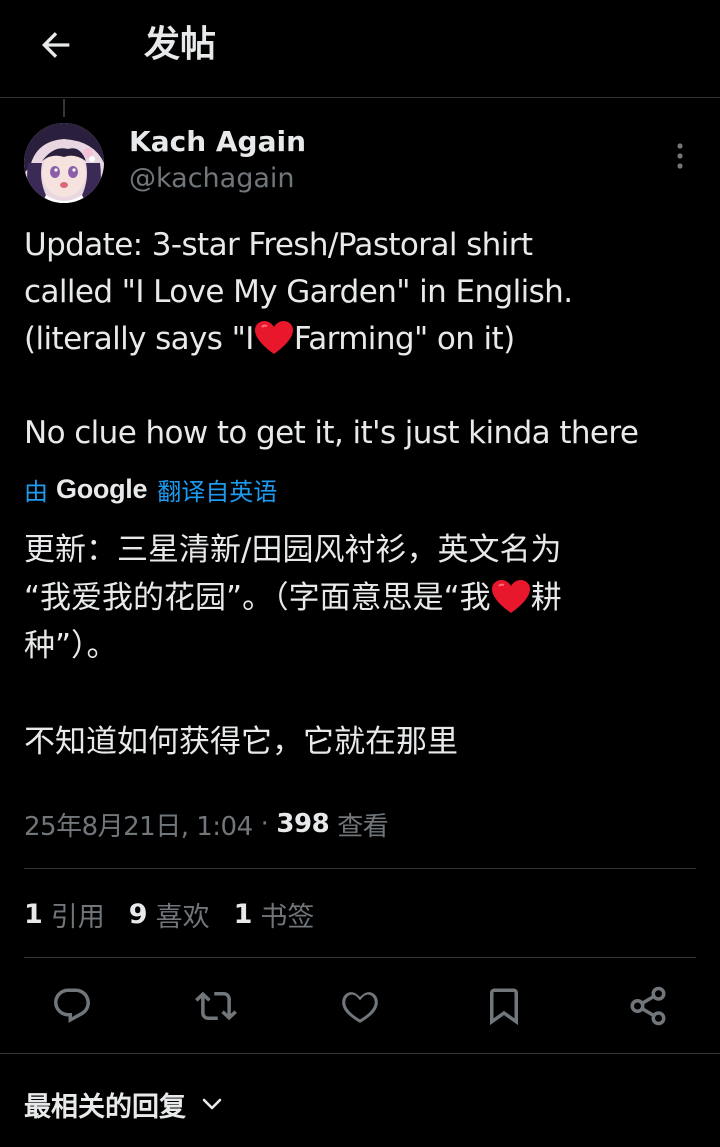 The width and height of the screenshot is (720, 1147). What do you see at coordinates (36, 491) in the screenshot?
I see `translated-by-label: 由` at bounding box center [36, 491].